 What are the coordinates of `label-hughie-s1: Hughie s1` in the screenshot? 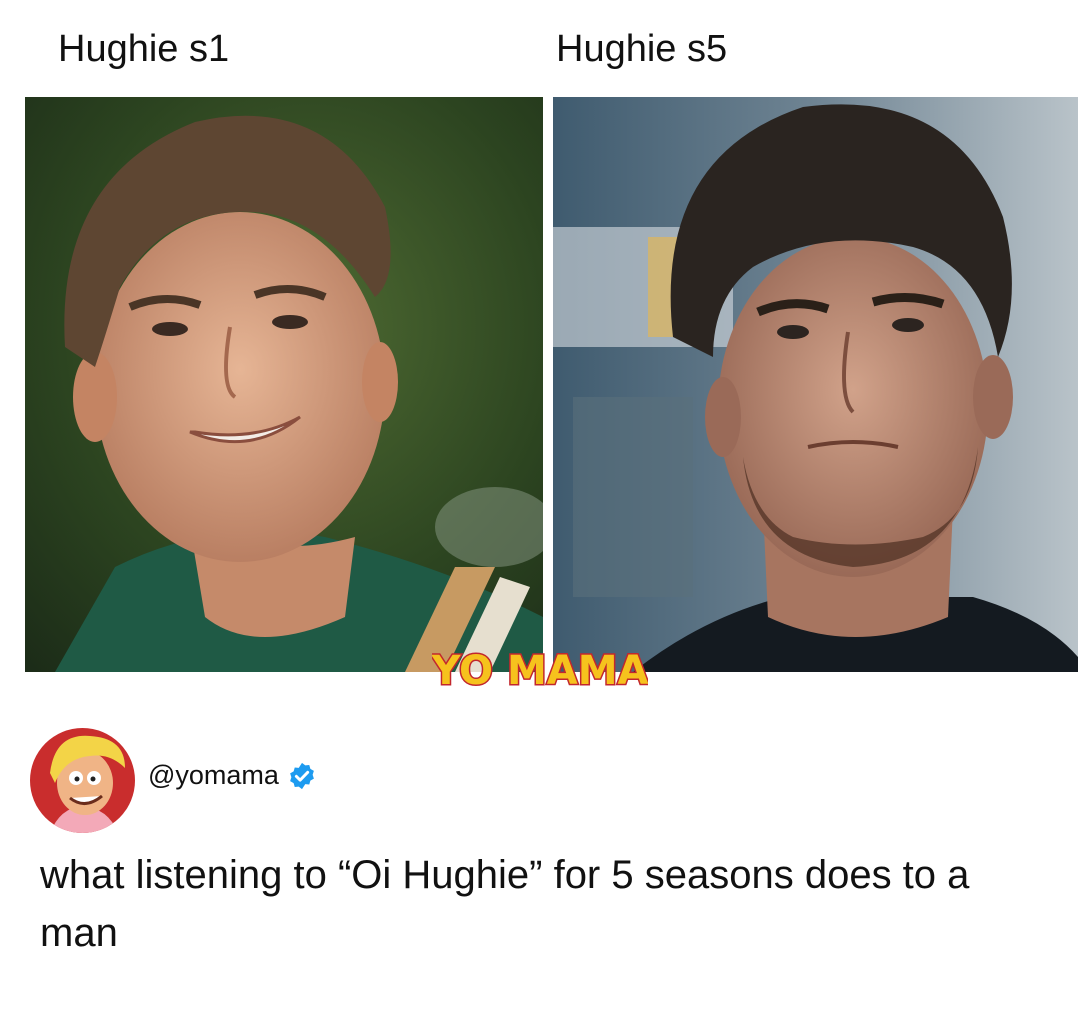 It's located at (144, 49).